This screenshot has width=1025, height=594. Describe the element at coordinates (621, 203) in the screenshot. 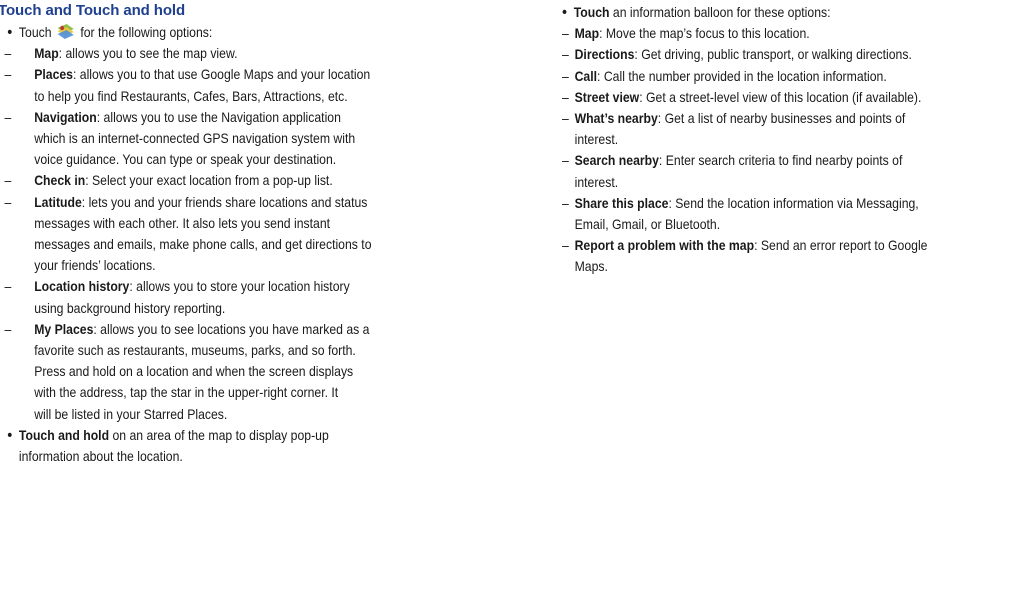

I see `right-item-term: Share this place` at that location.